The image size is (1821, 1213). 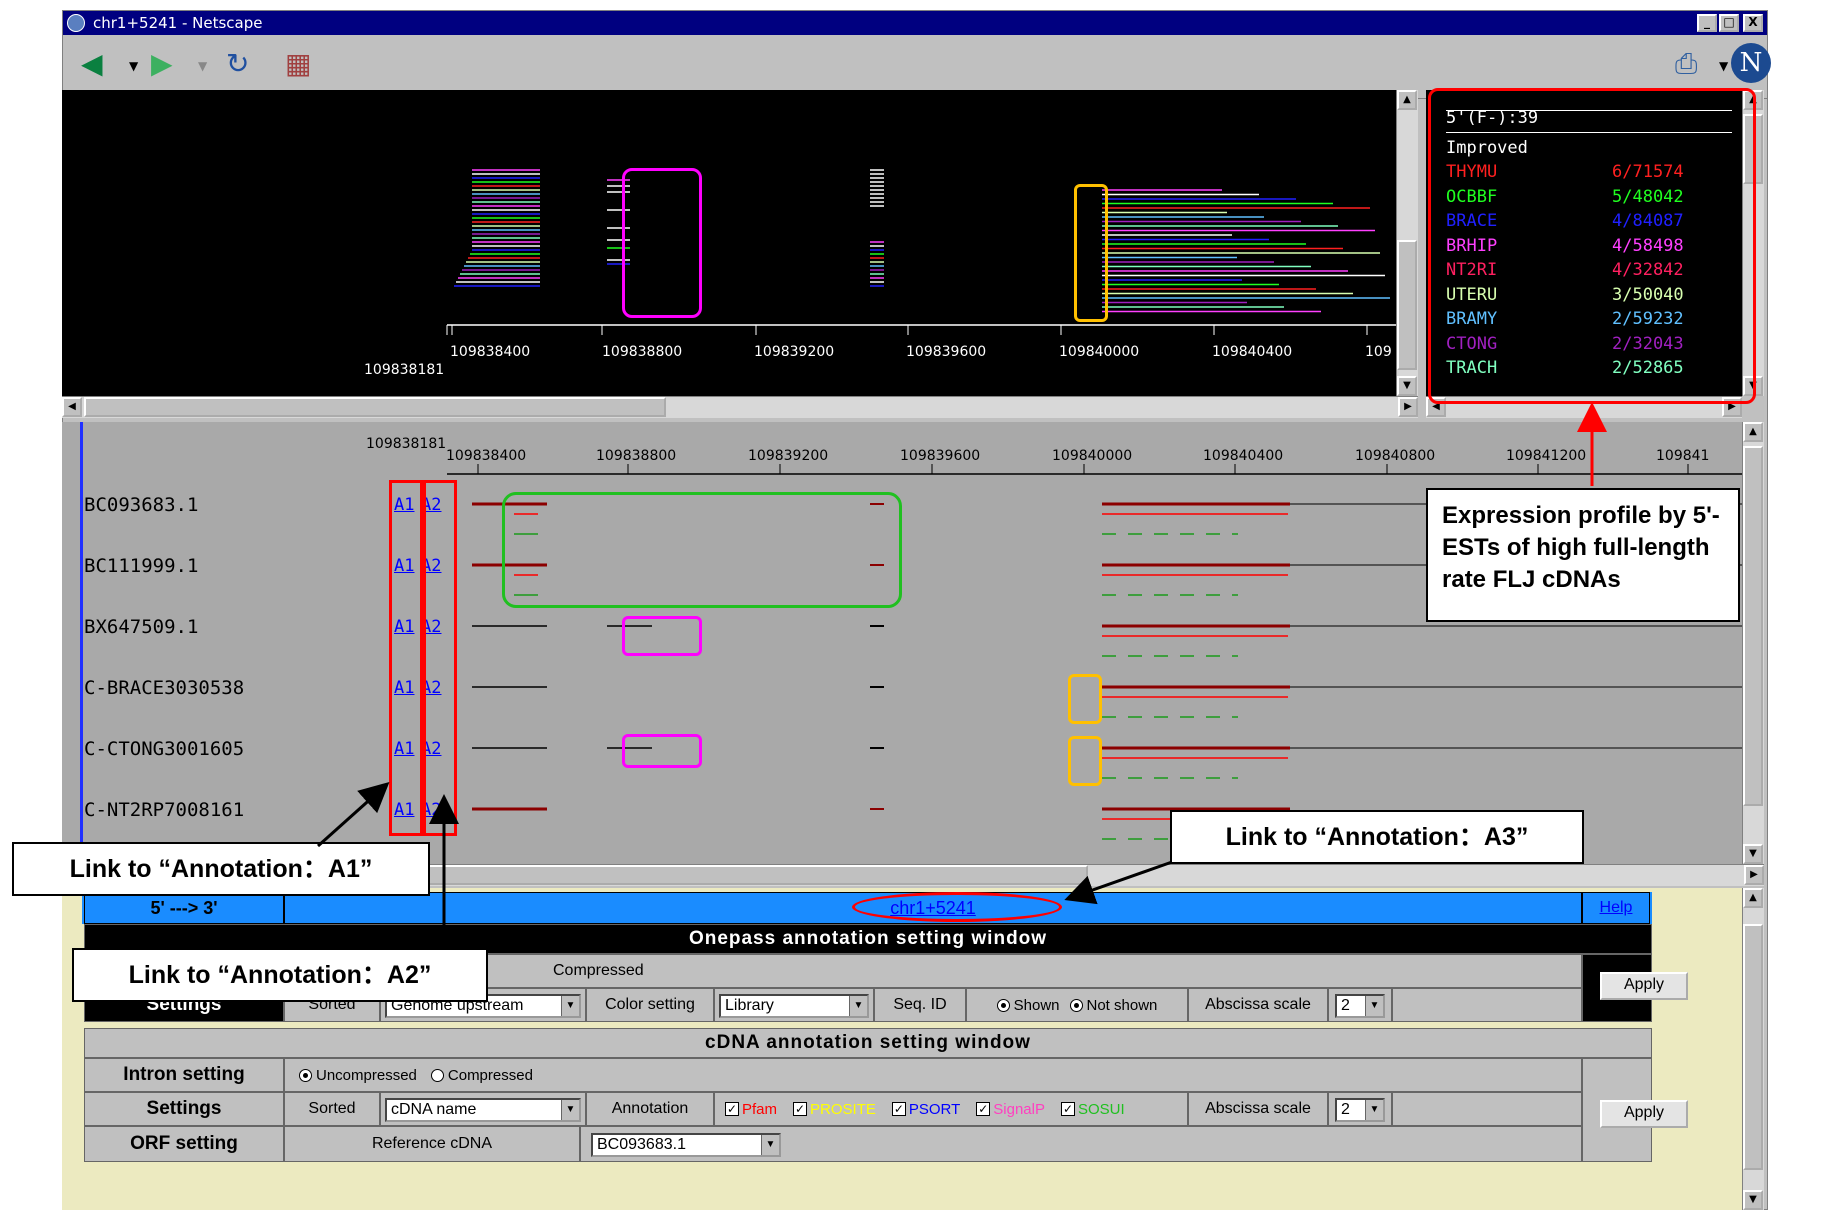 What do you see at coordinates (1729, 23) in the screenshot?
I see `maximize-button: □` at bounding box center [1729, 23].